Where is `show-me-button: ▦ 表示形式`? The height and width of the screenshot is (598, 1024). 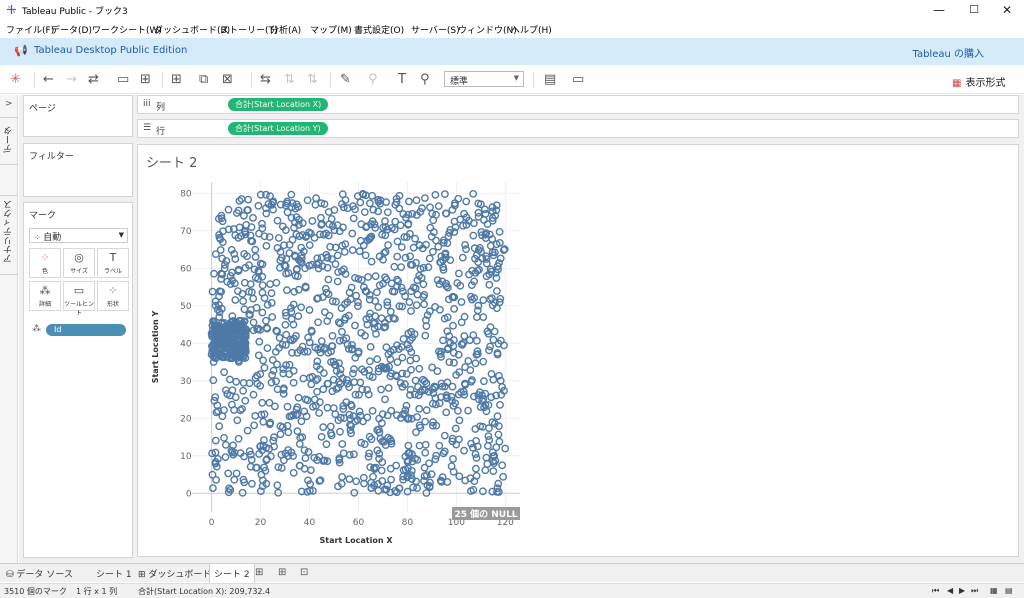
show-me-button: ▦ 表示形式 is located at coordinates (978, 81).